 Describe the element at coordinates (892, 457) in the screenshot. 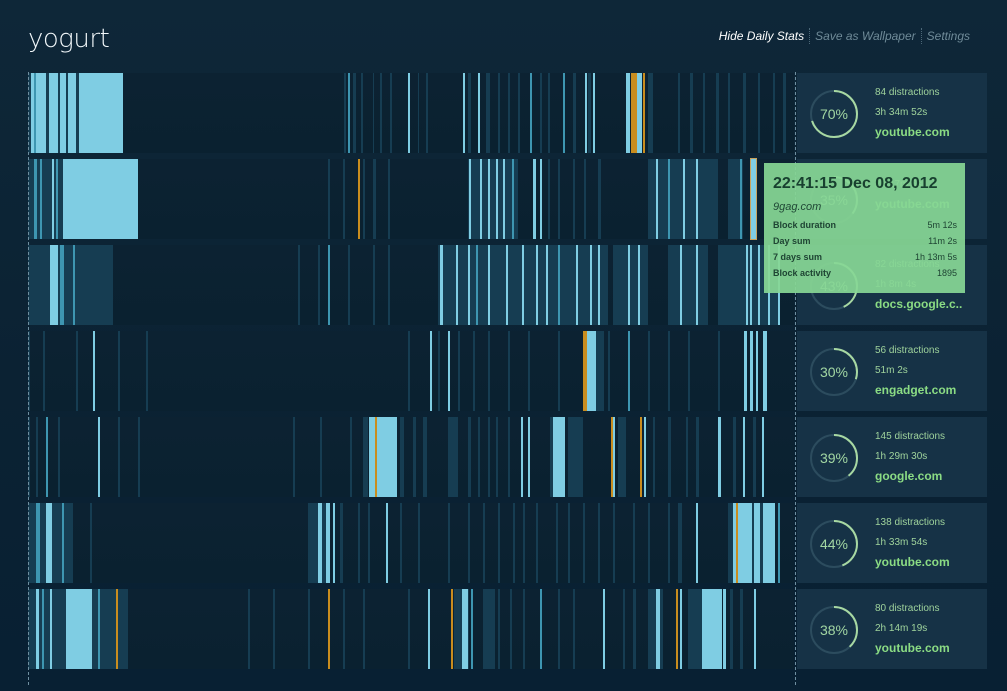

I see `day-stat-card: 39% 145 distractions 1h 29m 30s google.com` at that location.